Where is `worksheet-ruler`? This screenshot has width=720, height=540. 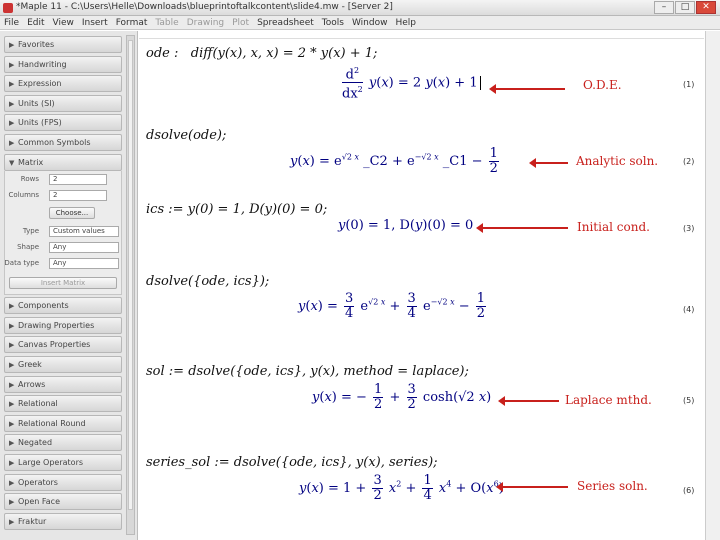 worksheet-ruler is located at coordinates (421, 35).